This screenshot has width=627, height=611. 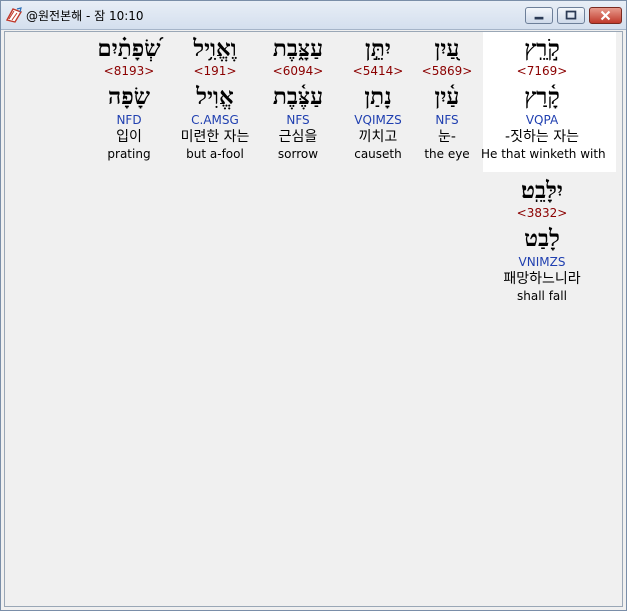 I want to click on korean-gloss: 입이, so click(x=129, y=137).